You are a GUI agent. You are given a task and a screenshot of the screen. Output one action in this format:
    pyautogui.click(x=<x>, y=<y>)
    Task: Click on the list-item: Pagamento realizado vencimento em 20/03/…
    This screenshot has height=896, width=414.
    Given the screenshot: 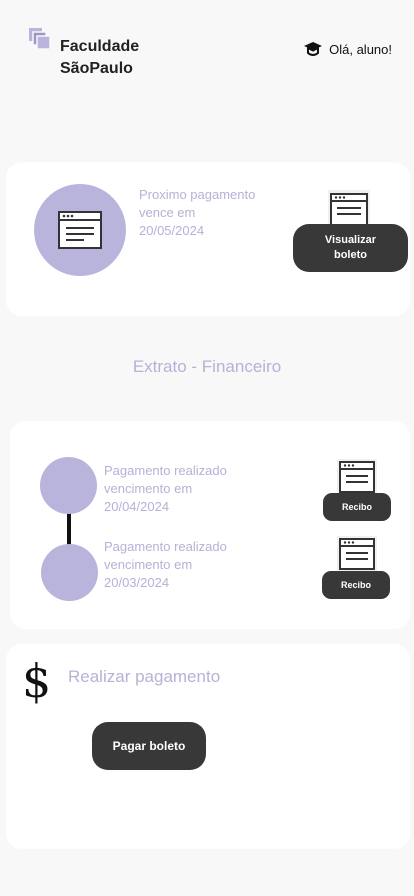 What is the action you would take?
    pyautogui.click(x=189, y=565)
    